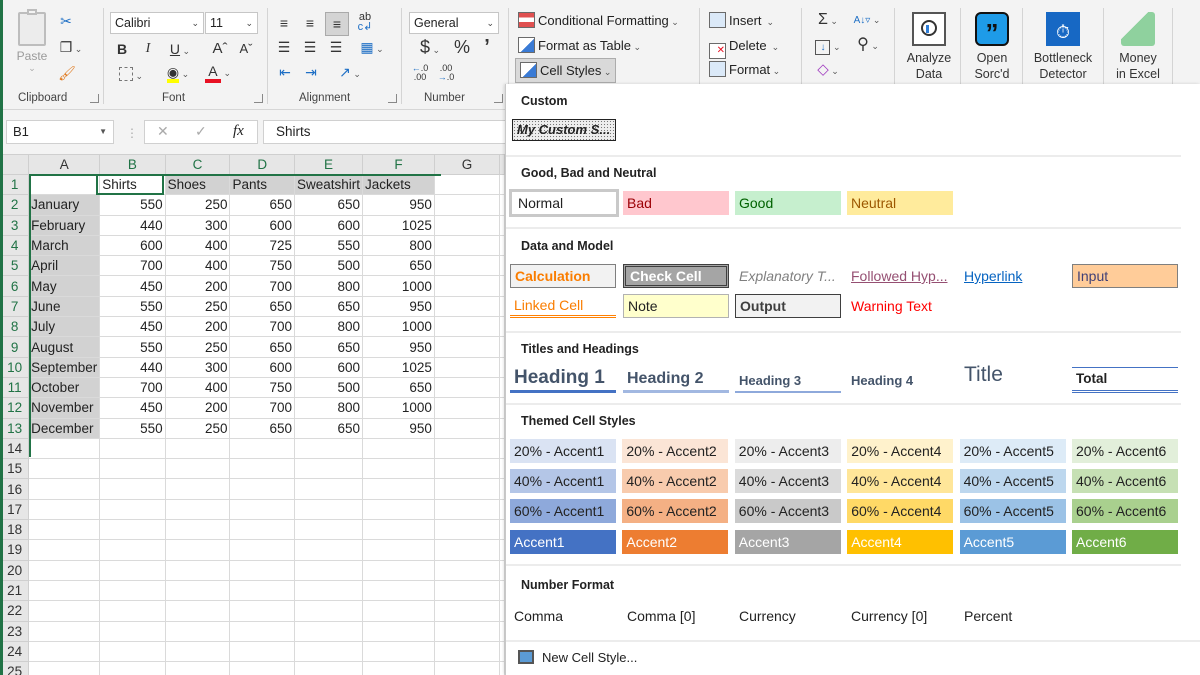  I want to click on row-header: 11, so click(15, 387).